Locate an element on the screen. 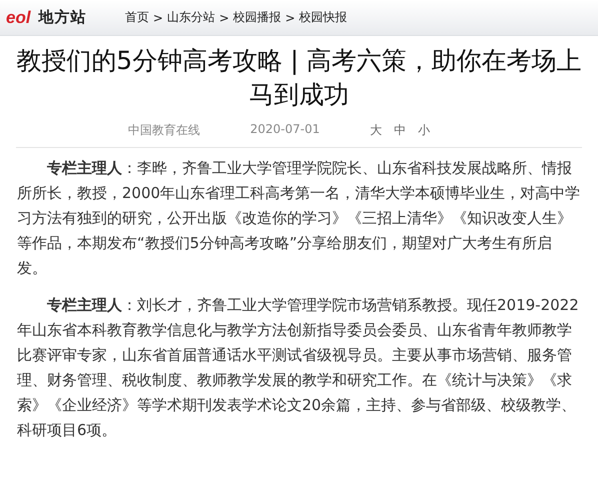 This screenshot has width=598, height=486. font-size-link: 中 is located at coordinates (400, 130).